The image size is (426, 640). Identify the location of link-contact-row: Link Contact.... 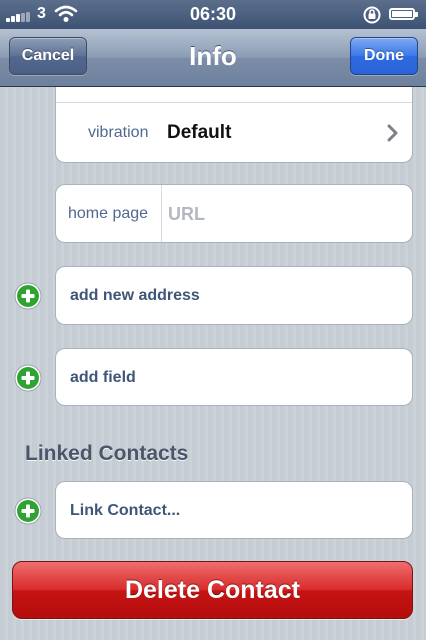
(234, 510).